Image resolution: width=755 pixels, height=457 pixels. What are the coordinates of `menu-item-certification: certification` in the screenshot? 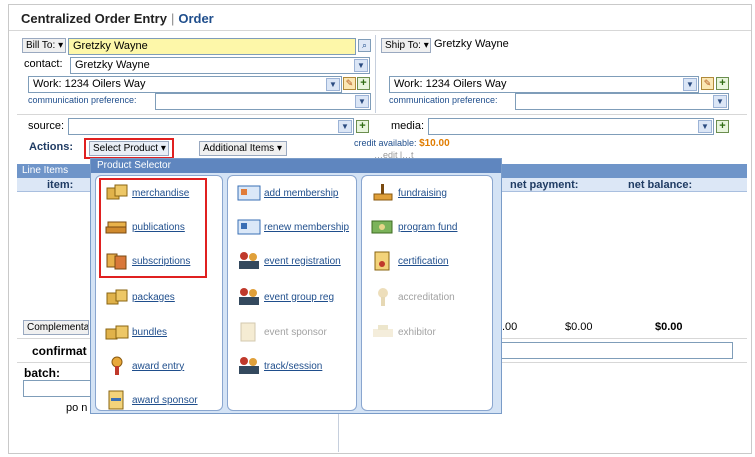 It's located at (409, 261).